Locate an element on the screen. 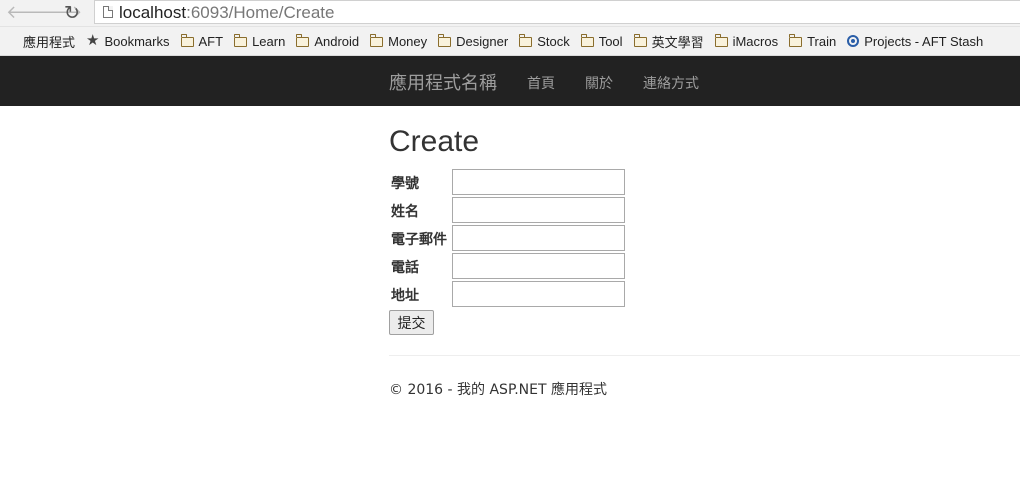  footer-divider is located at coordinates (704, 355).